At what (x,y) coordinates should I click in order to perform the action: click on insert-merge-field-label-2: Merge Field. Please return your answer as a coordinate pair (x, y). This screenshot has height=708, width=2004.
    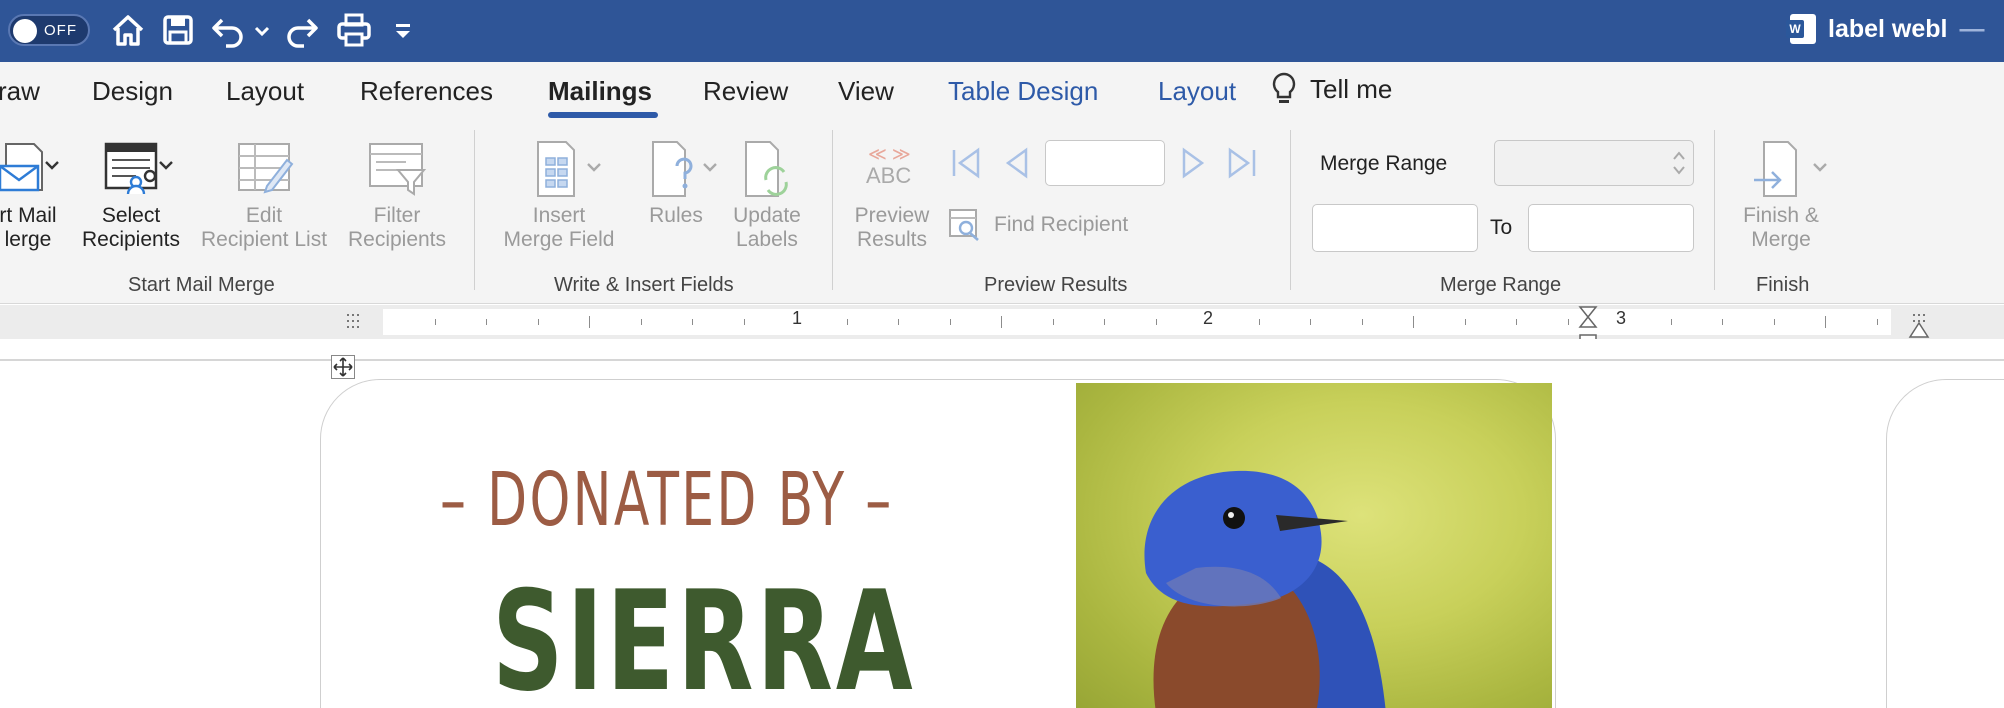
    Looking at the image, I should click on (559, 239).